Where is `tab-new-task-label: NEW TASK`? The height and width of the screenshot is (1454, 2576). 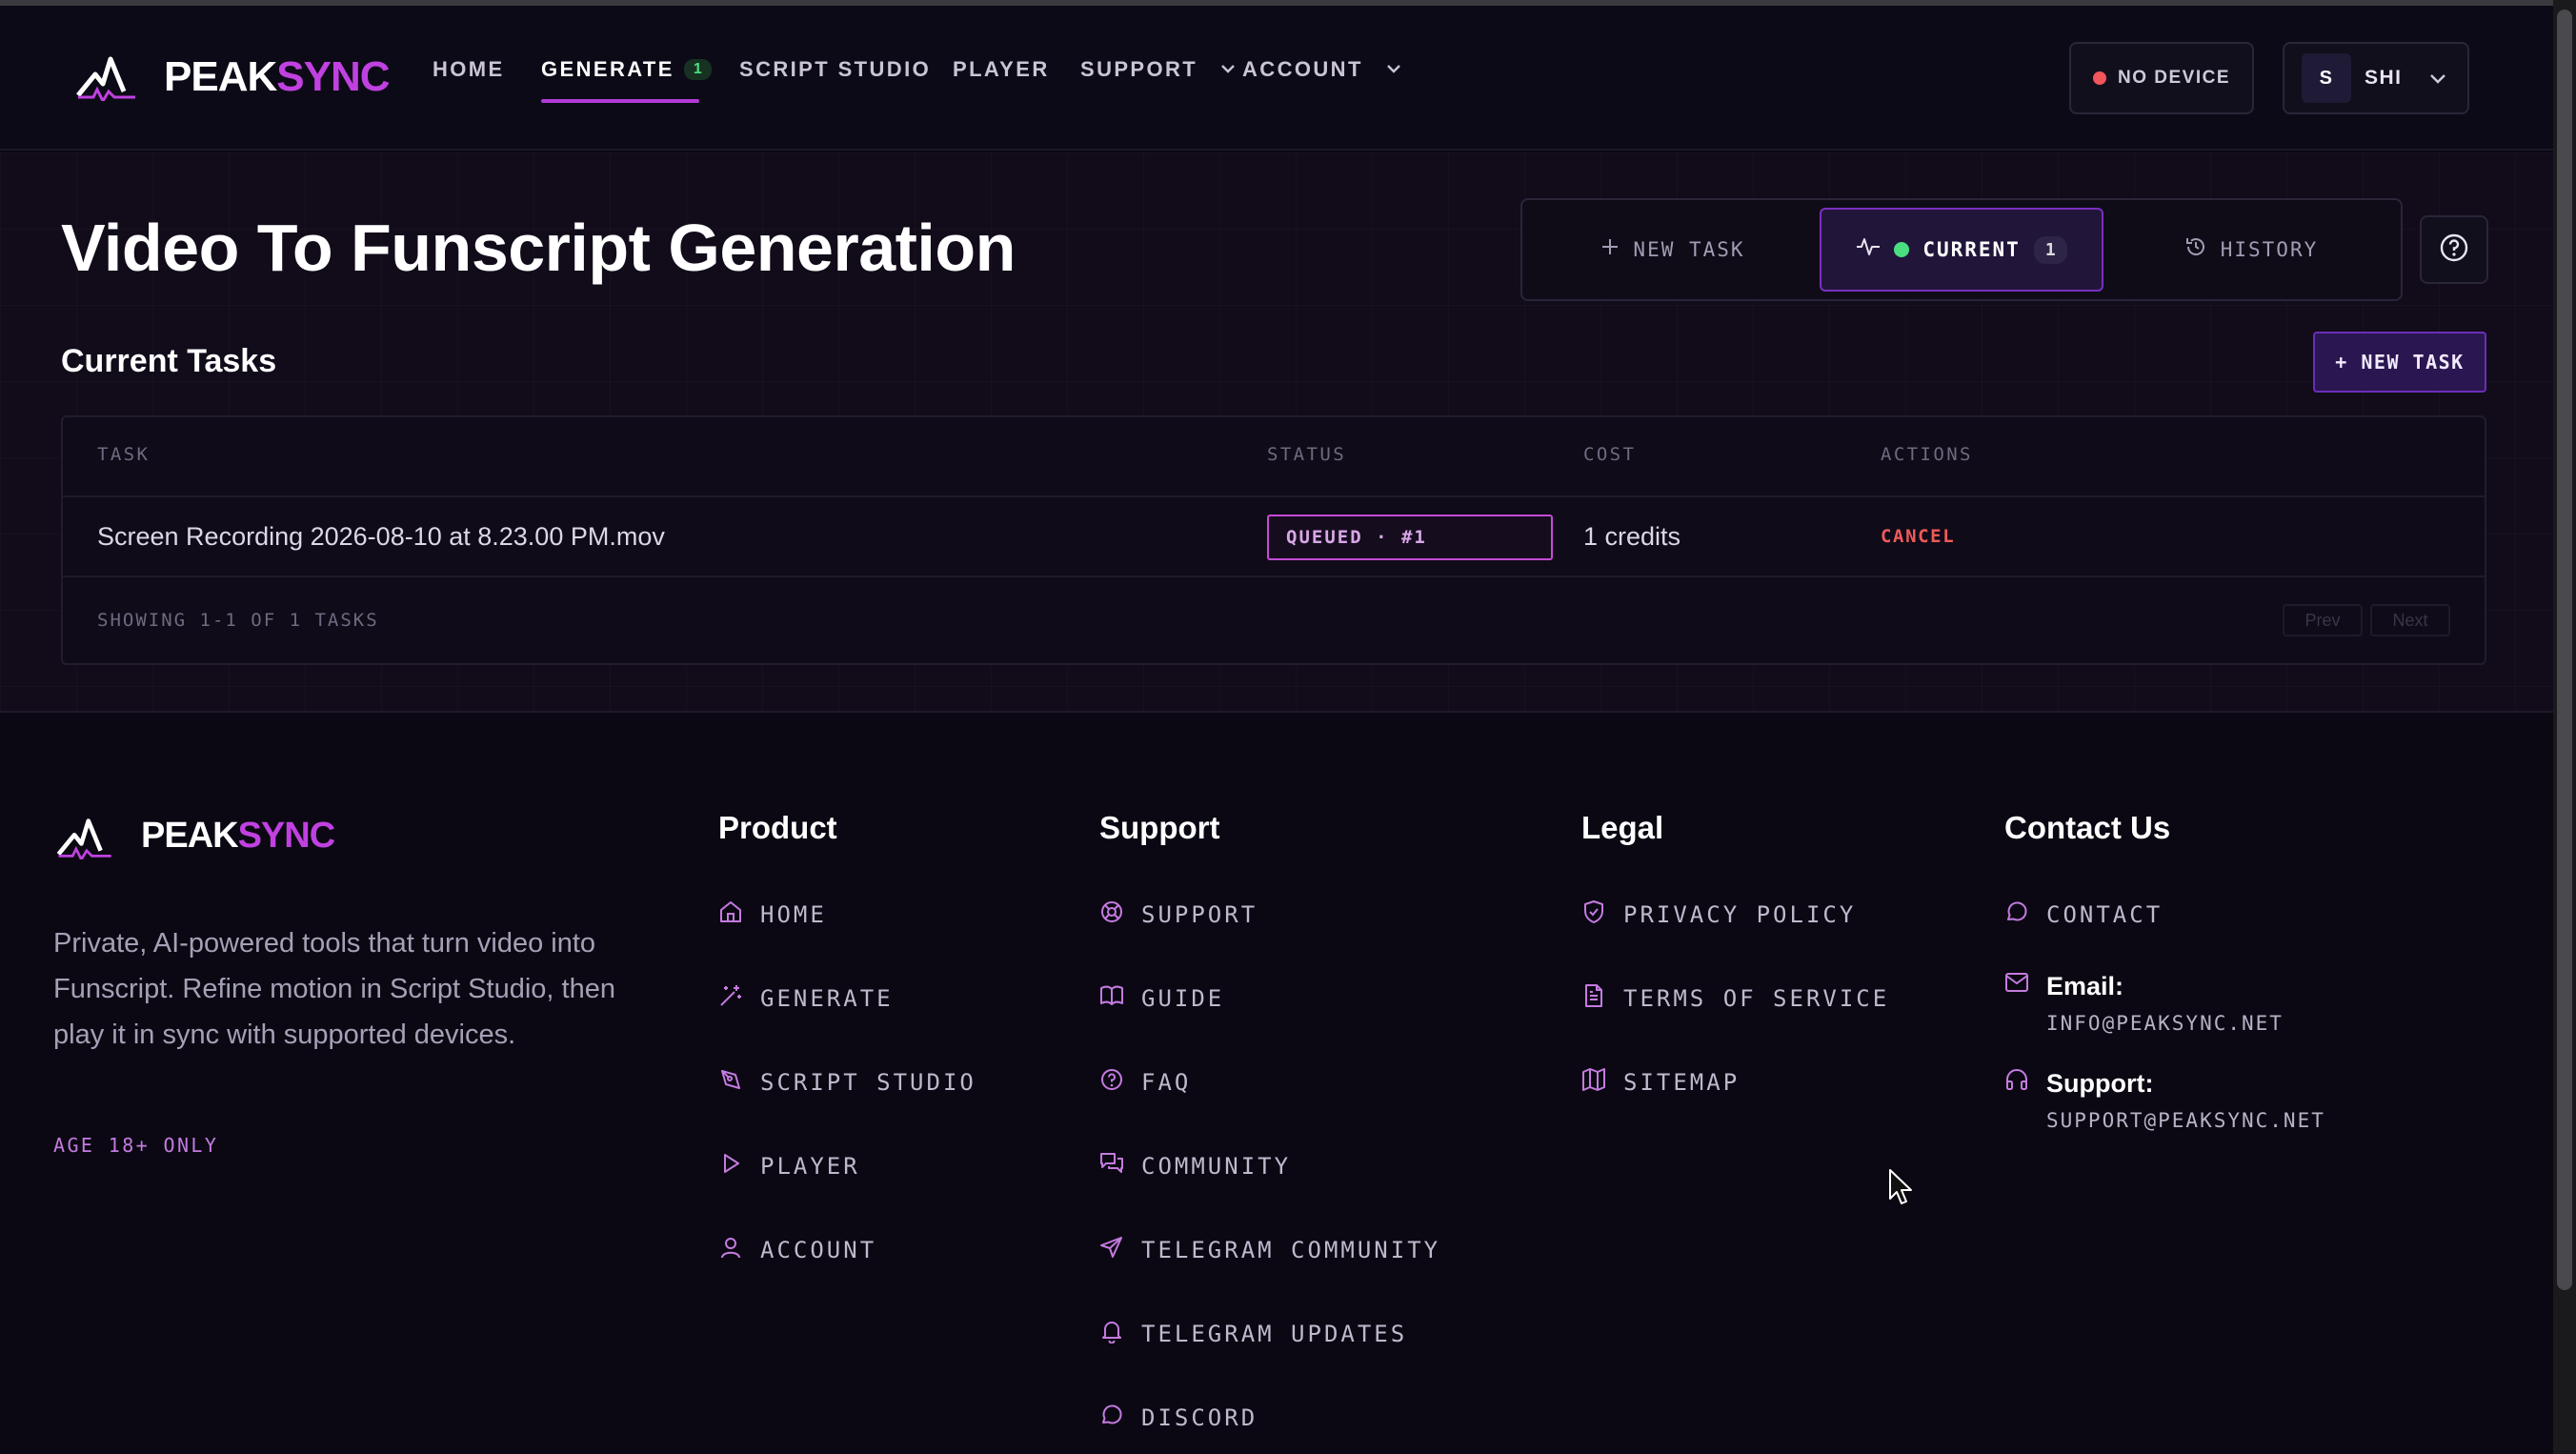 tab-new-task-label: NEW TASK is located at coordinates (1689, 249).